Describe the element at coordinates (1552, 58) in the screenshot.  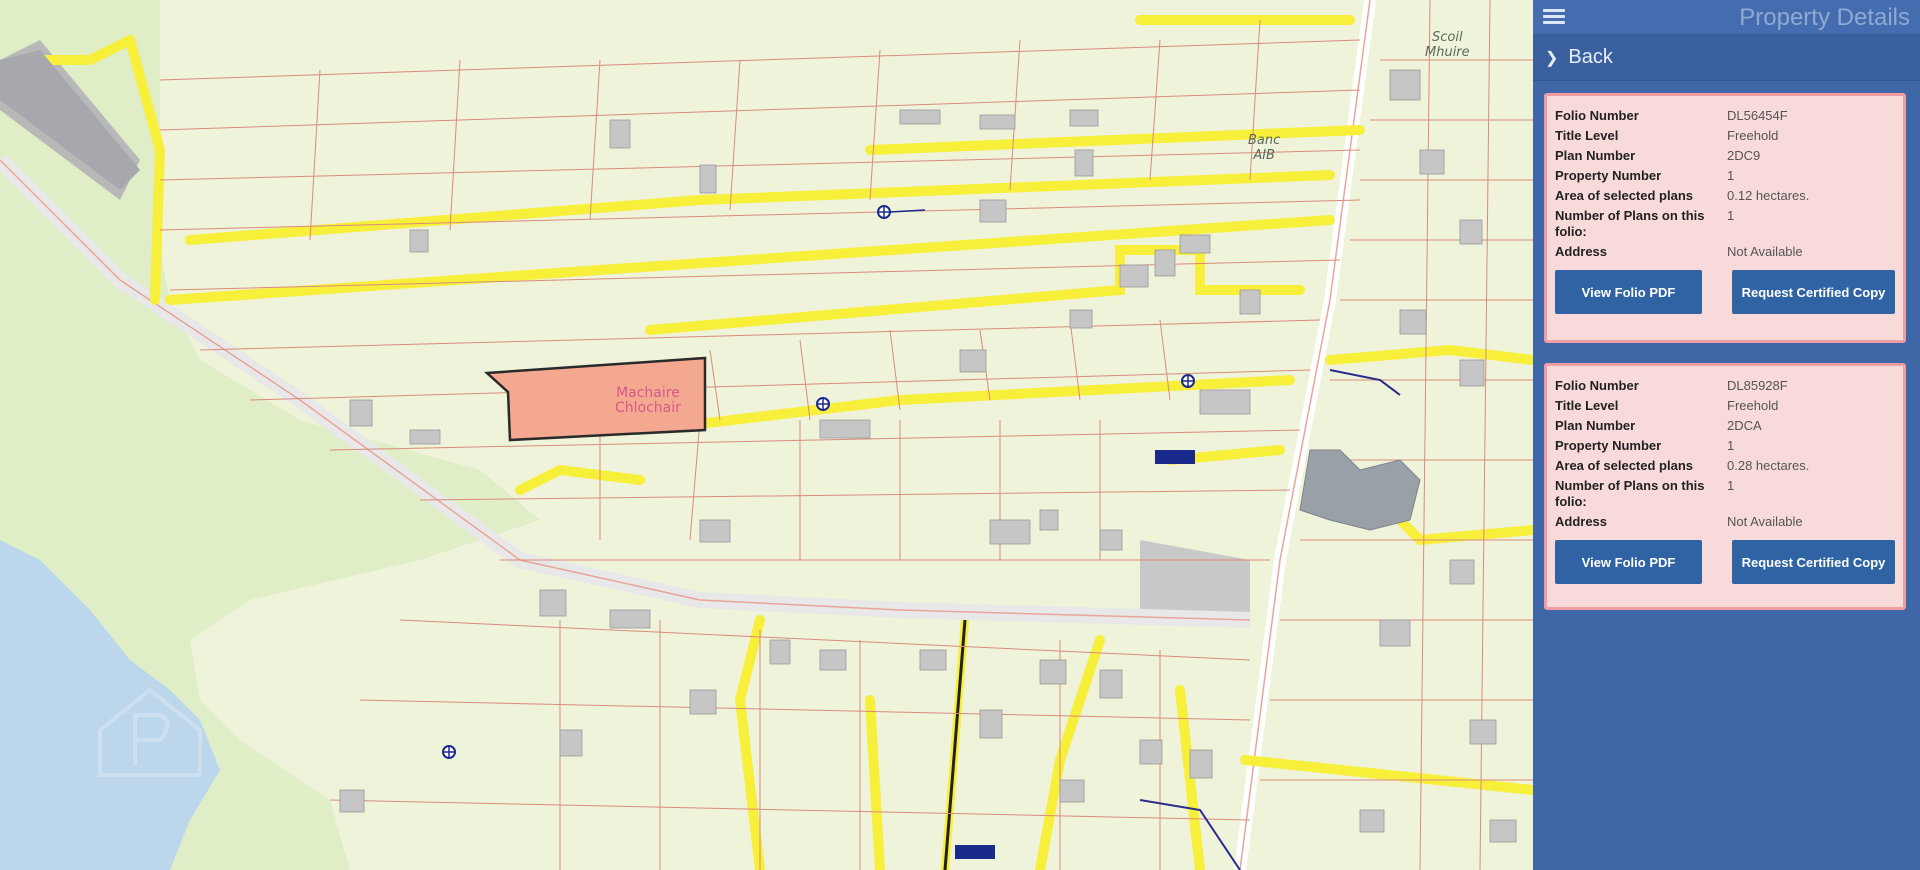
I see `chevron-right-icon: ❯` at that location.